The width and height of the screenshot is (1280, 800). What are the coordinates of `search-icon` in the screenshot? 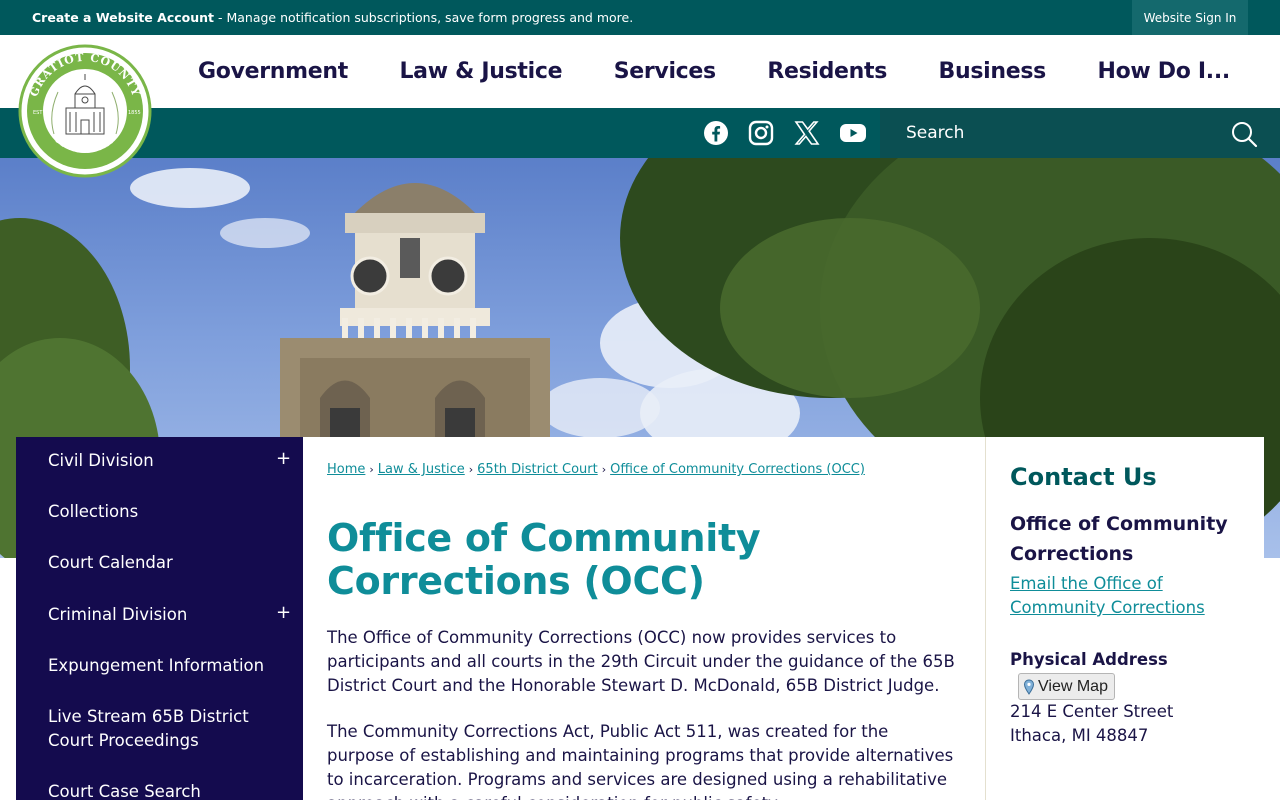 It's located at (1244, 134).